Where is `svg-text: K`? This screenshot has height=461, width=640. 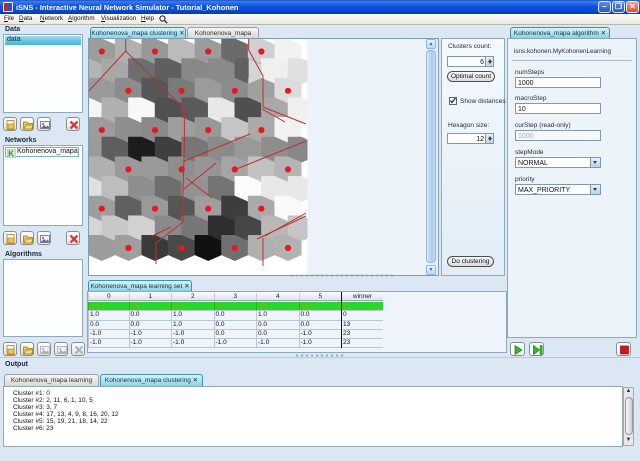 svg-text: K is located at coordinates (11, 153).